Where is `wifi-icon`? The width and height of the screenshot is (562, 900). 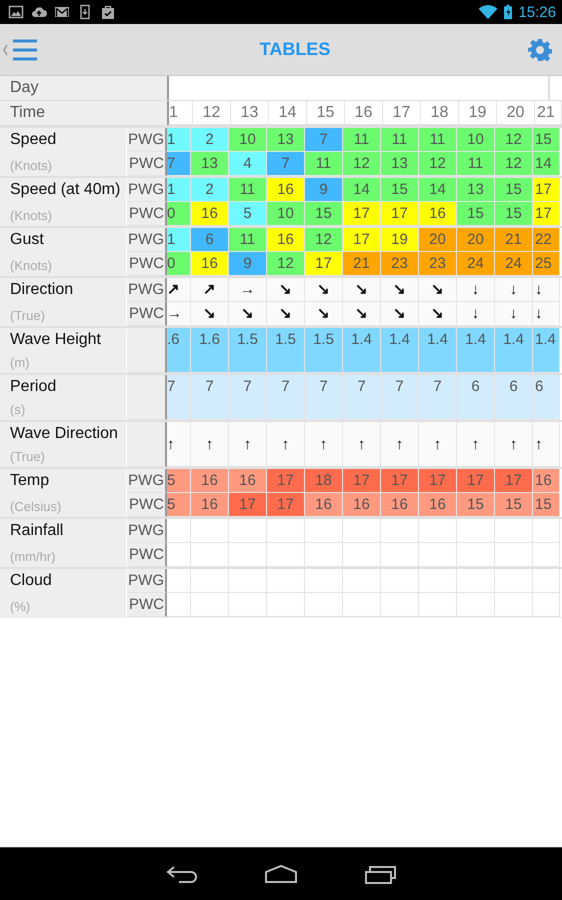
wifi-icon is located at coordinates (488, 12).